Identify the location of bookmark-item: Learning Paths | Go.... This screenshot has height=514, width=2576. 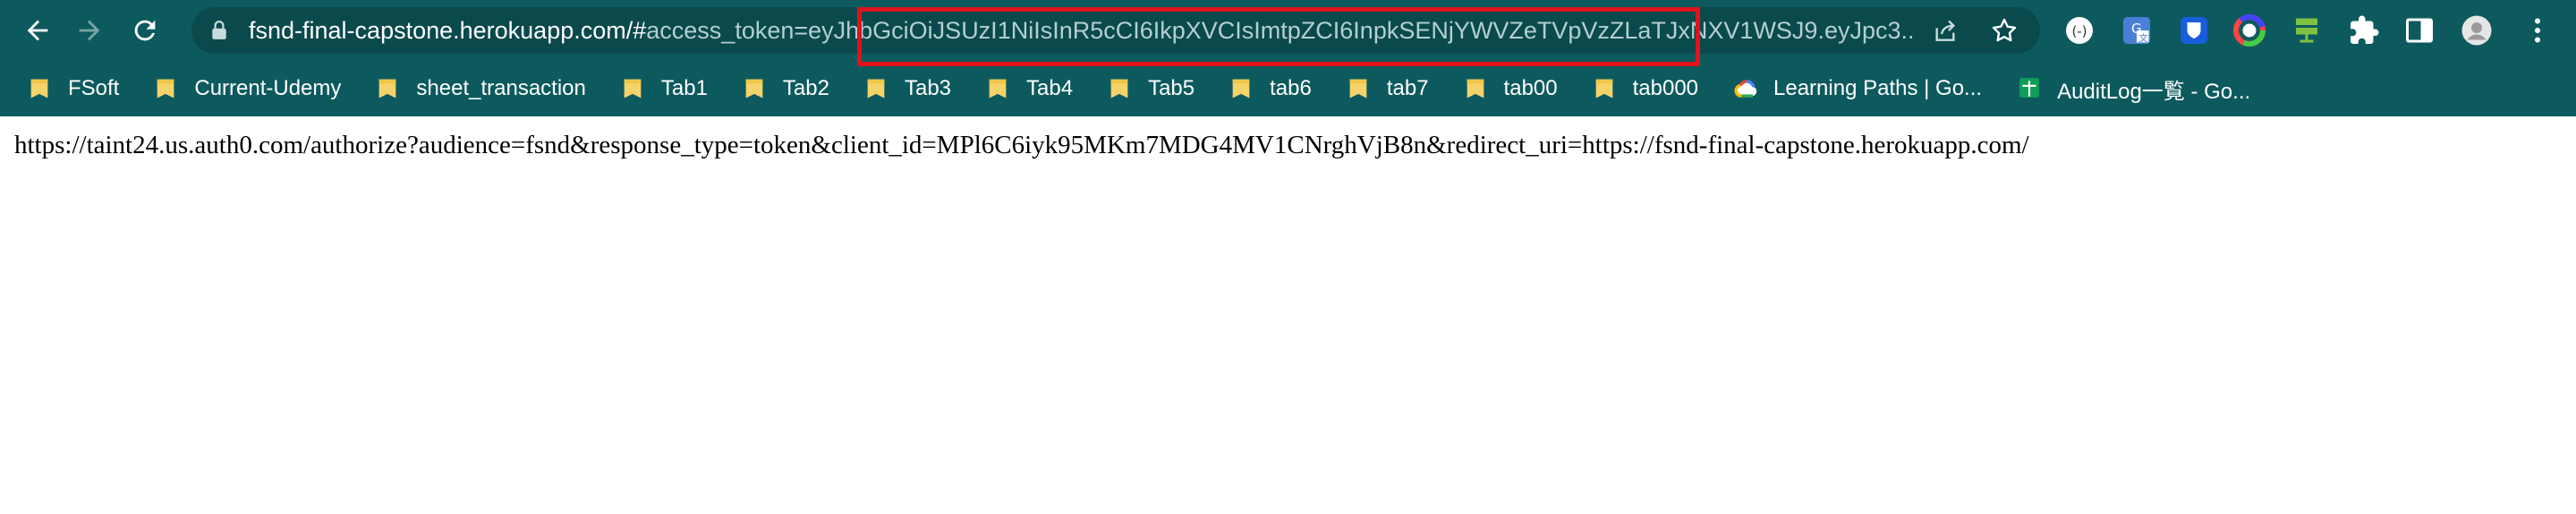
(1864, 88).